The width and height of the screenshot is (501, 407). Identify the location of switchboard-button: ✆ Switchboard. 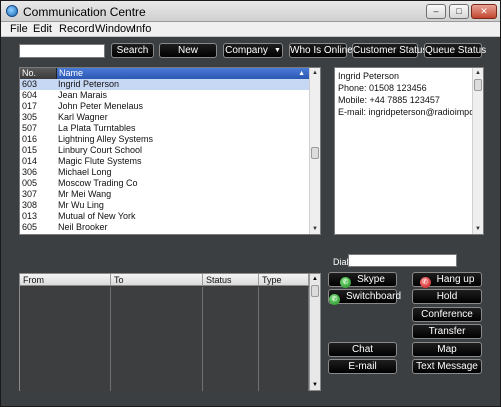
(364, 297).